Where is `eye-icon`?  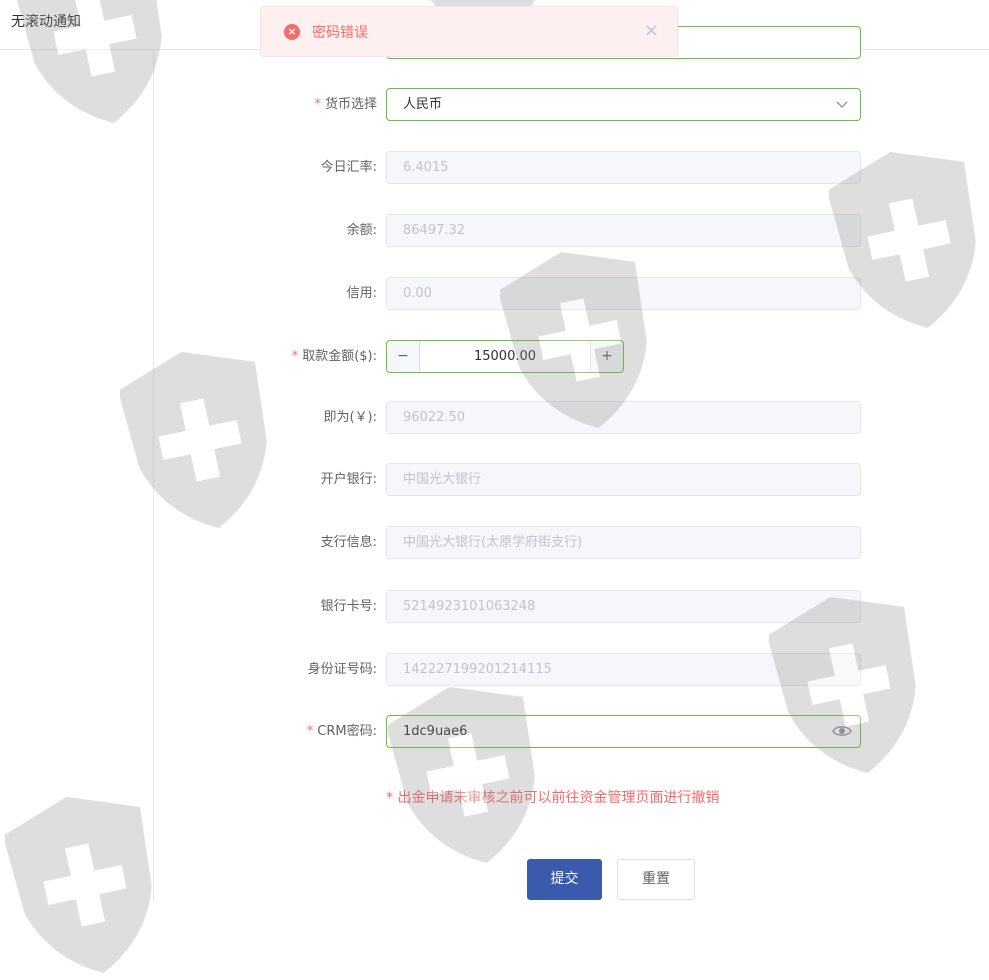
eye-icon is located at coordinates (842, 731).